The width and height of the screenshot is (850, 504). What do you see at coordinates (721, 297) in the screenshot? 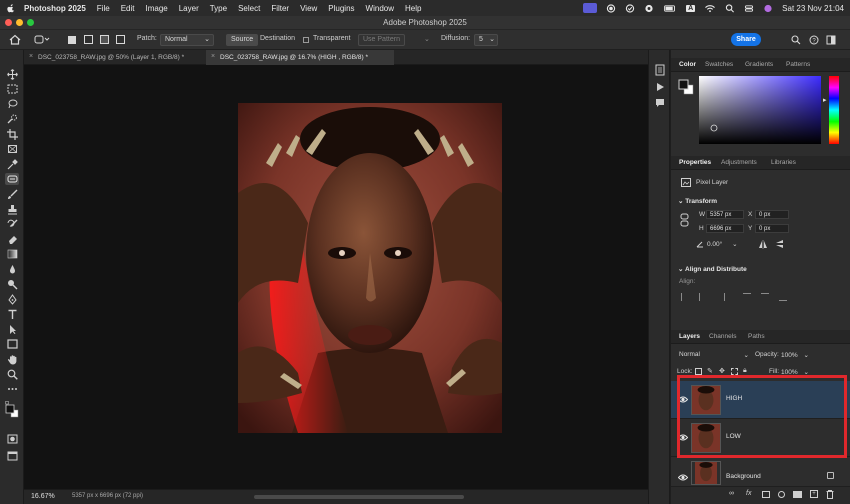
I see `align-right-icon` at bounding box center [721, 297].